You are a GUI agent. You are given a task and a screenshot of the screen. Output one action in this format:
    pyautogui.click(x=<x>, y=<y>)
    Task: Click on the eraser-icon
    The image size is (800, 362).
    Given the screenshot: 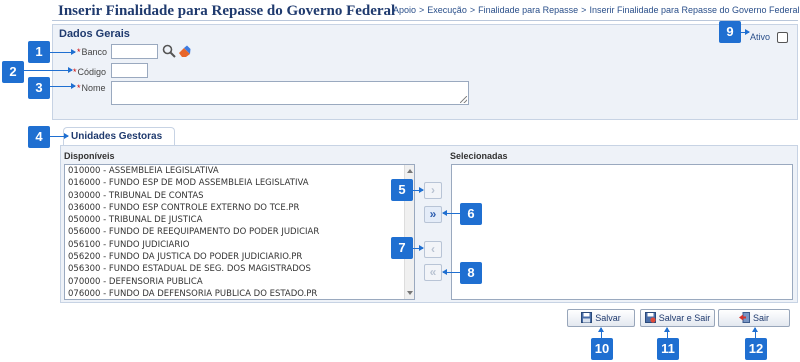 What is the action you would take?
    pyautogui.click(x=184, y=51)
    